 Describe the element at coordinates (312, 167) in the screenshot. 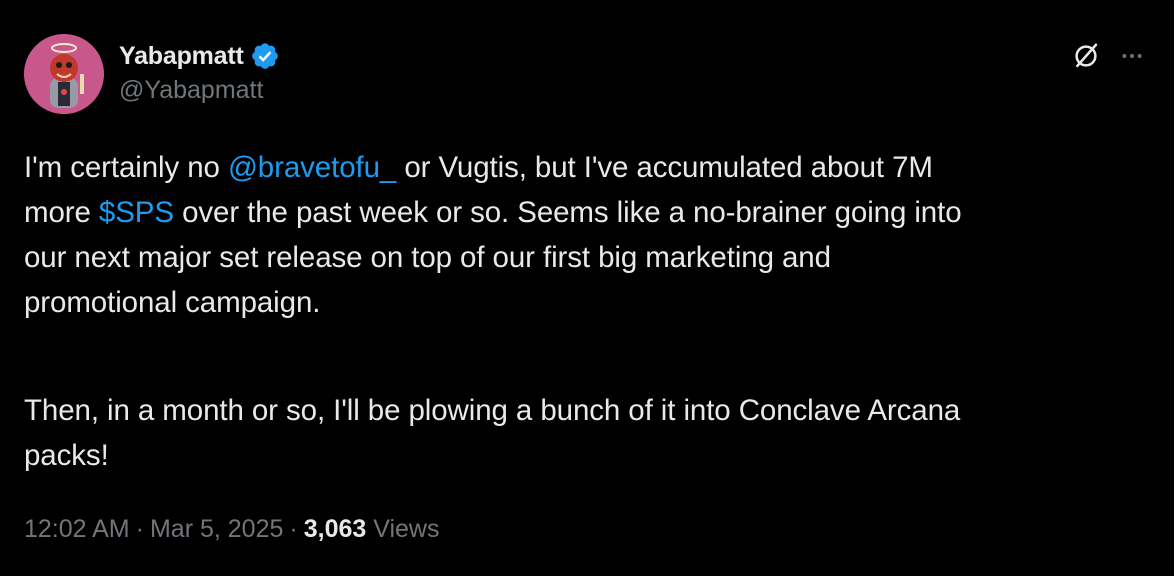

I see `mention-link: @bravetofu_` at that location.